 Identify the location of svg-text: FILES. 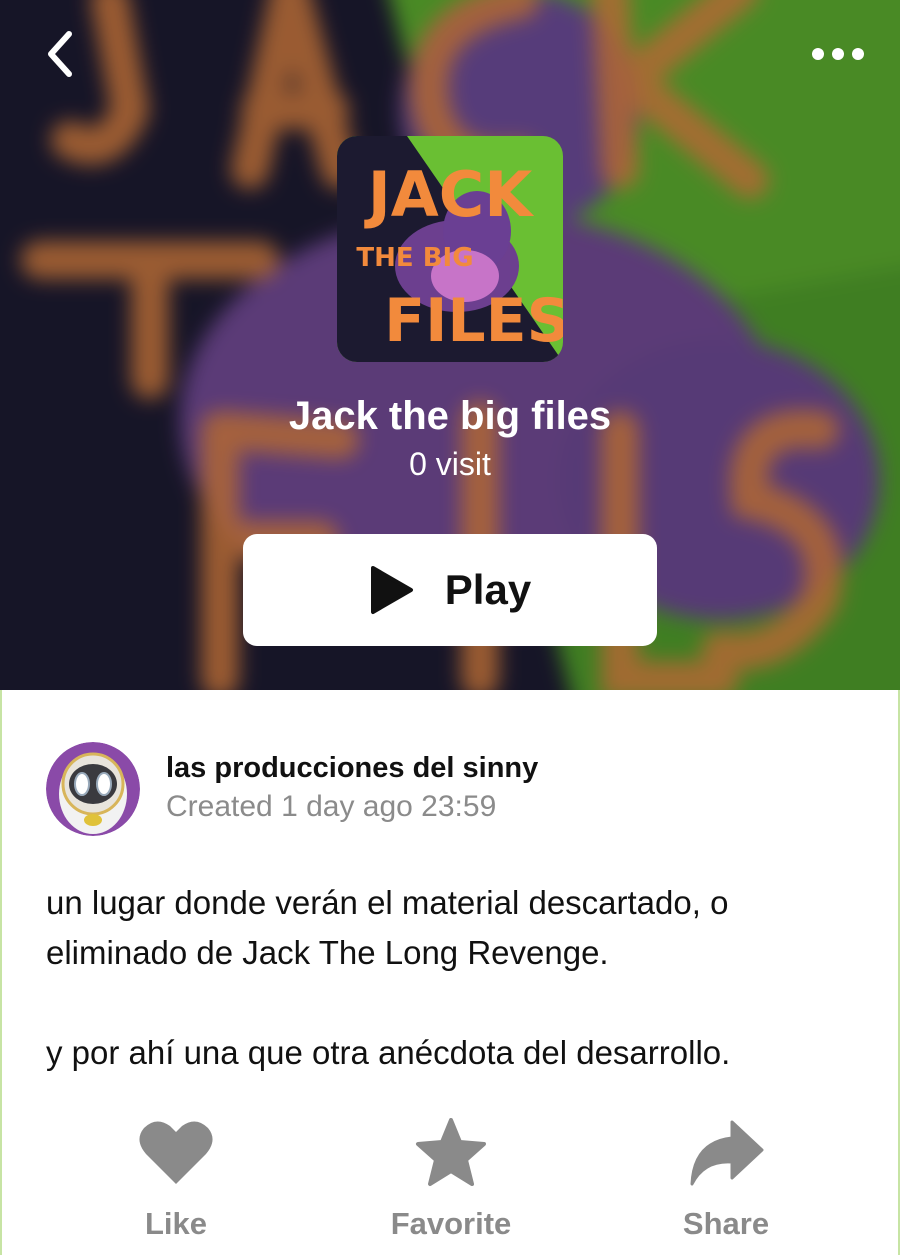
(473, 321).